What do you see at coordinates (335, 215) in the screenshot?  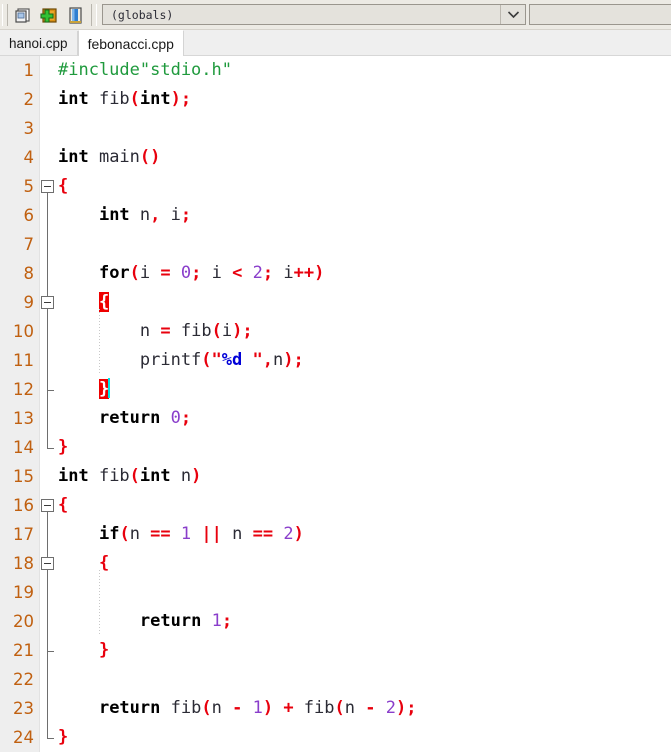 I see `code-line: 6 int n, i;` at bounding box center [335, 215].